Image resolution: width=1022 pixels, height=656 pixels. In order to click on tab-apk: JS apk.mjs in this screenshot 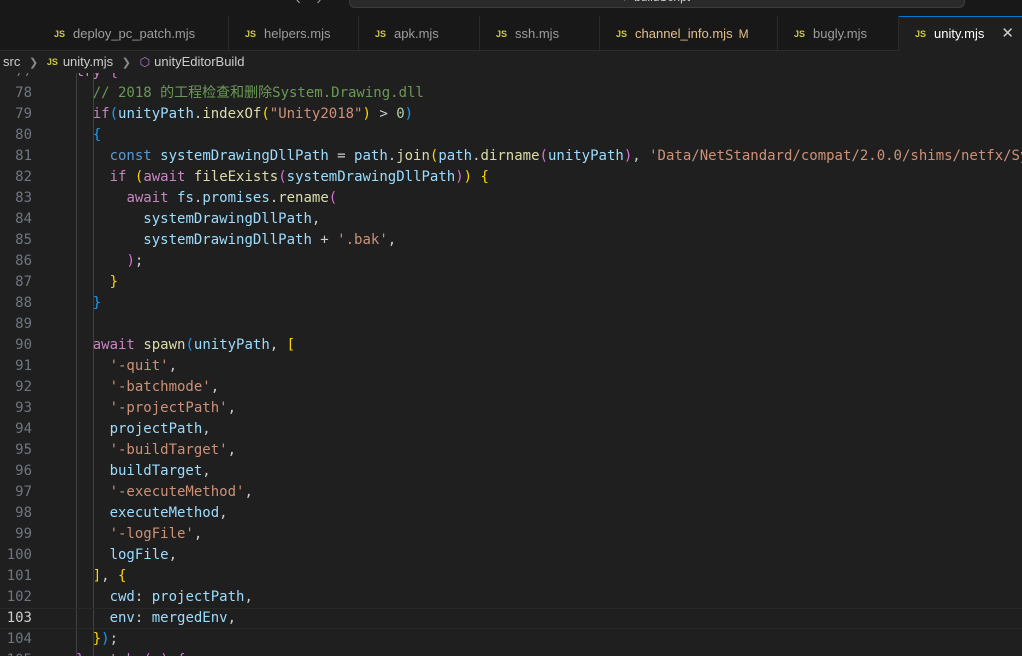, I will do `click(419, 33)`.